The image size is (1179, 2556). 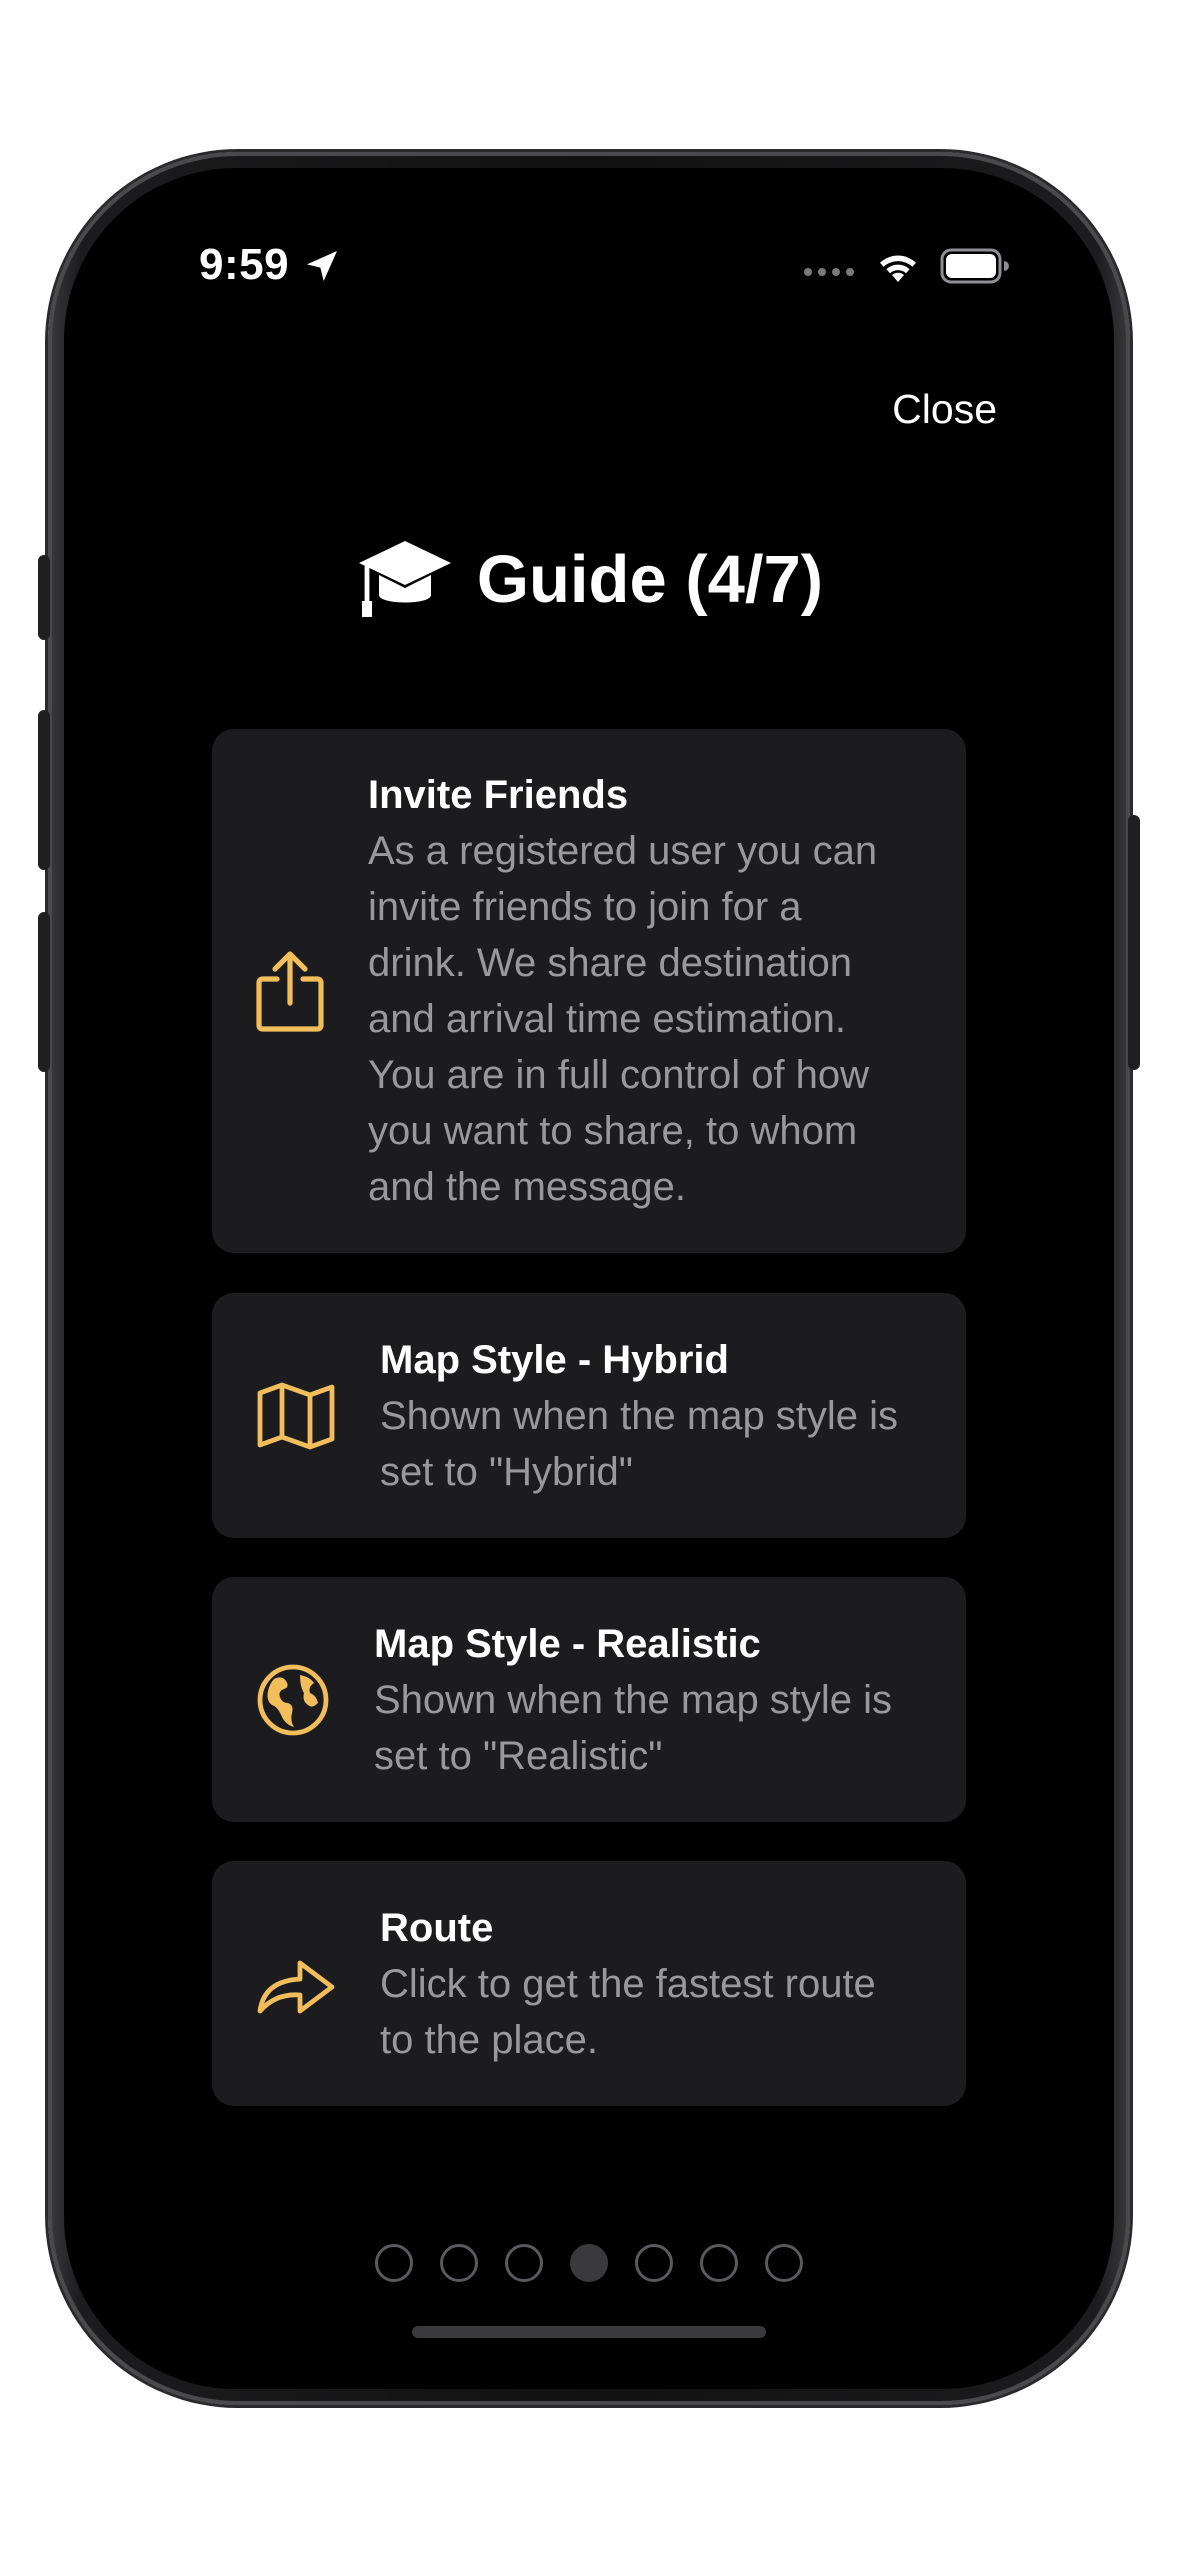 I want to click on location-arrow-icon, so click(x=322, y=266).